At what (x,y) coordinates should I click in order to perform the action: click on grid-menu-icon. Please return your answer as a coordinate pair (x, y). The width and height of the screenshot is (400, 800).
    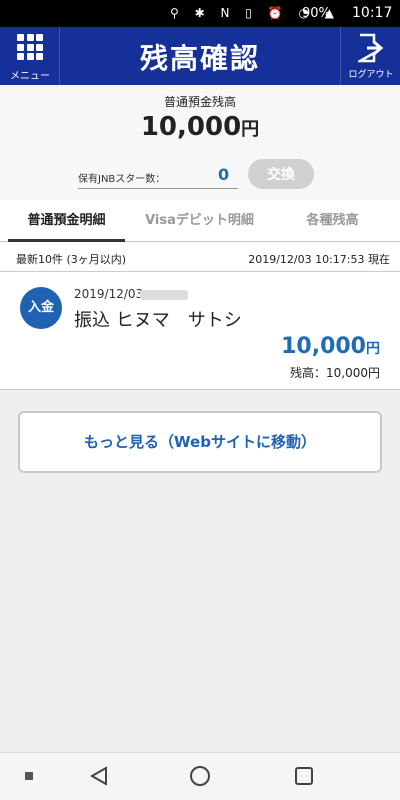
    Looking at the image, I should click on (30, 47).